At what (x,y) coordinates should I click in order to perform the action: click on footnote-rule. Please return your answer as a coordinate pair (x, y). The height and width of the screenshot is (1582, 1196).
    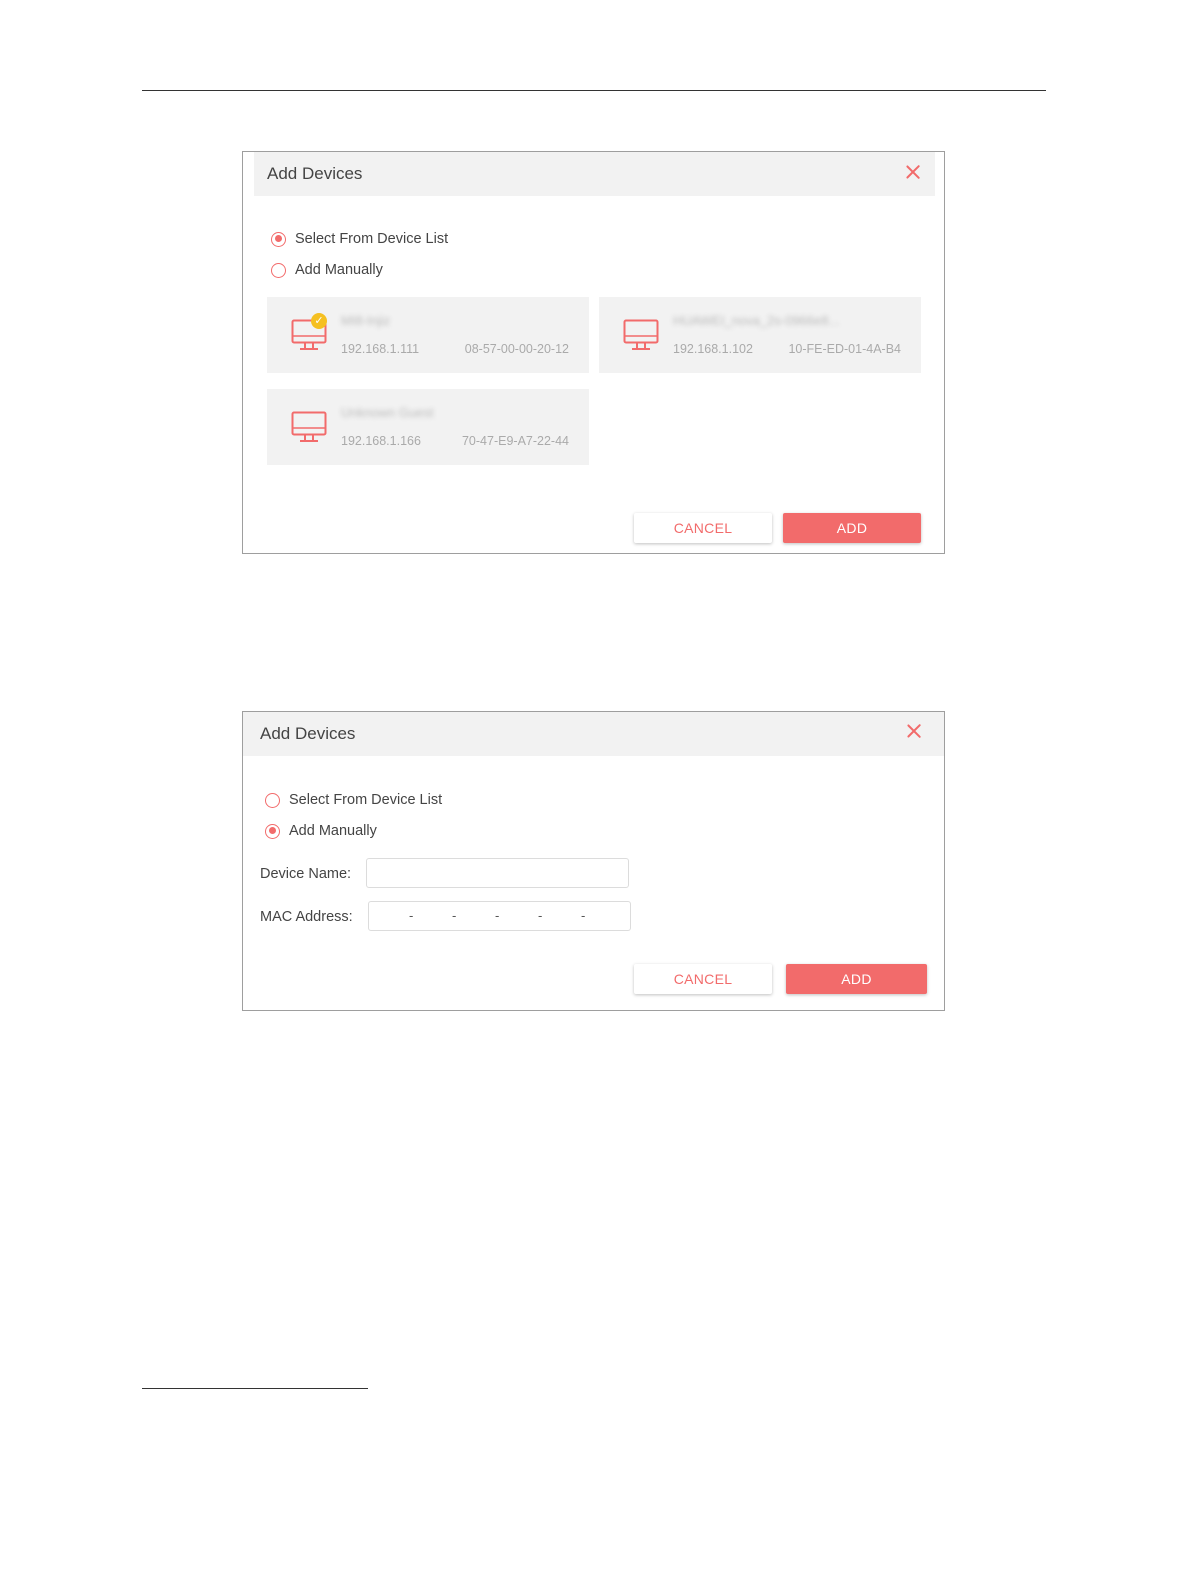
    Looking at the image, I should click on (255, 1388).